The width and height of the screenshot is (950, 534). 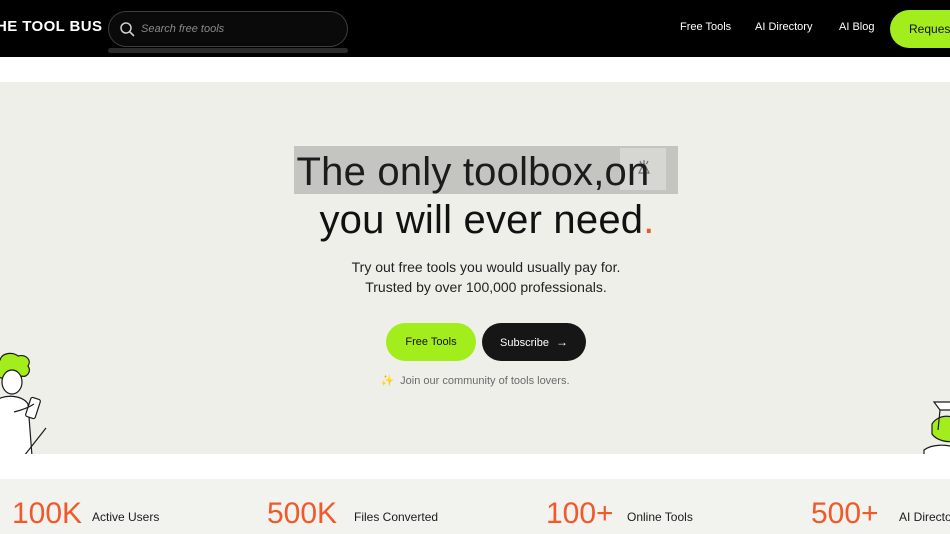 I want to click on stat-value-online-tools: 100+, so click(x=580, y=513).